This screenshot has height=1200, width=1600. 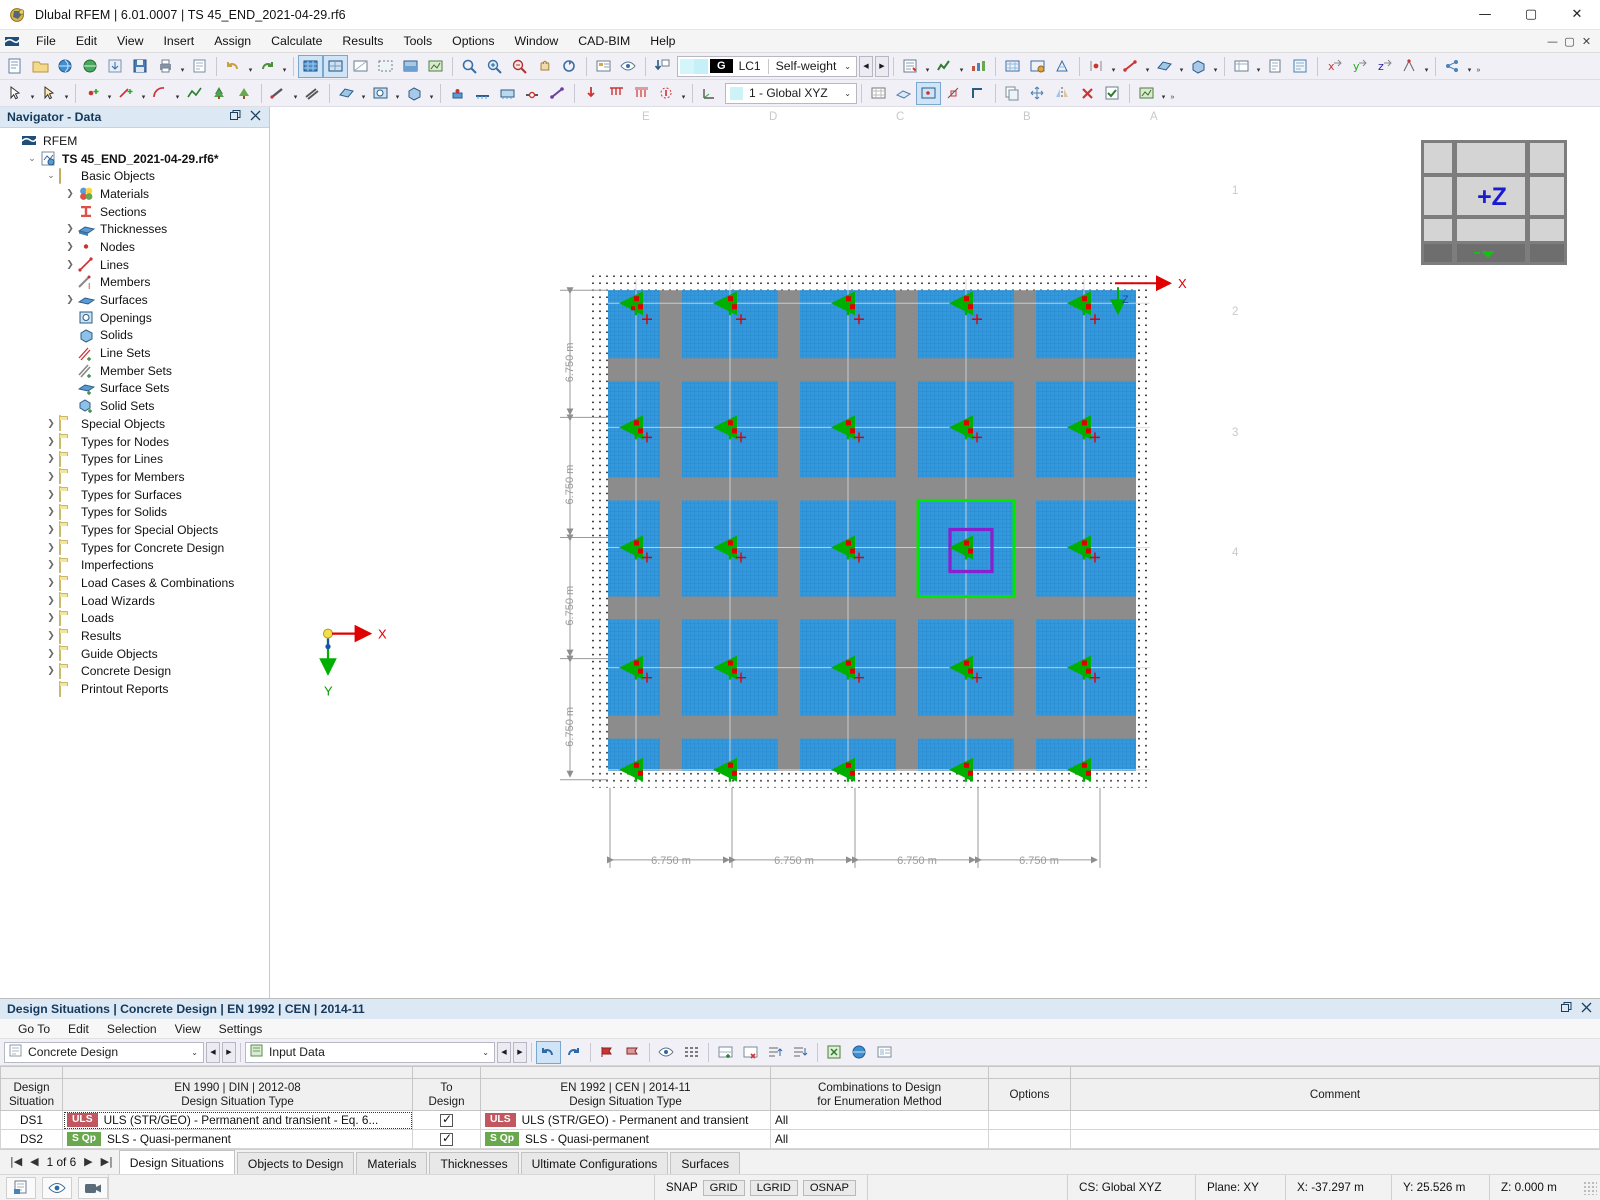 I want to click on mesh-icon, so click(x=1012, y=66).